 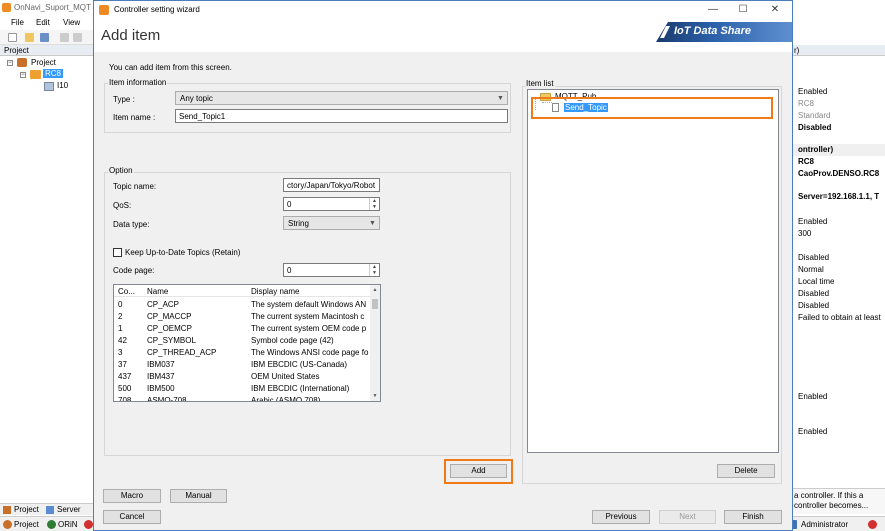 I want to click on chevron-down-icon: ▼, so click(x=500, y=98).